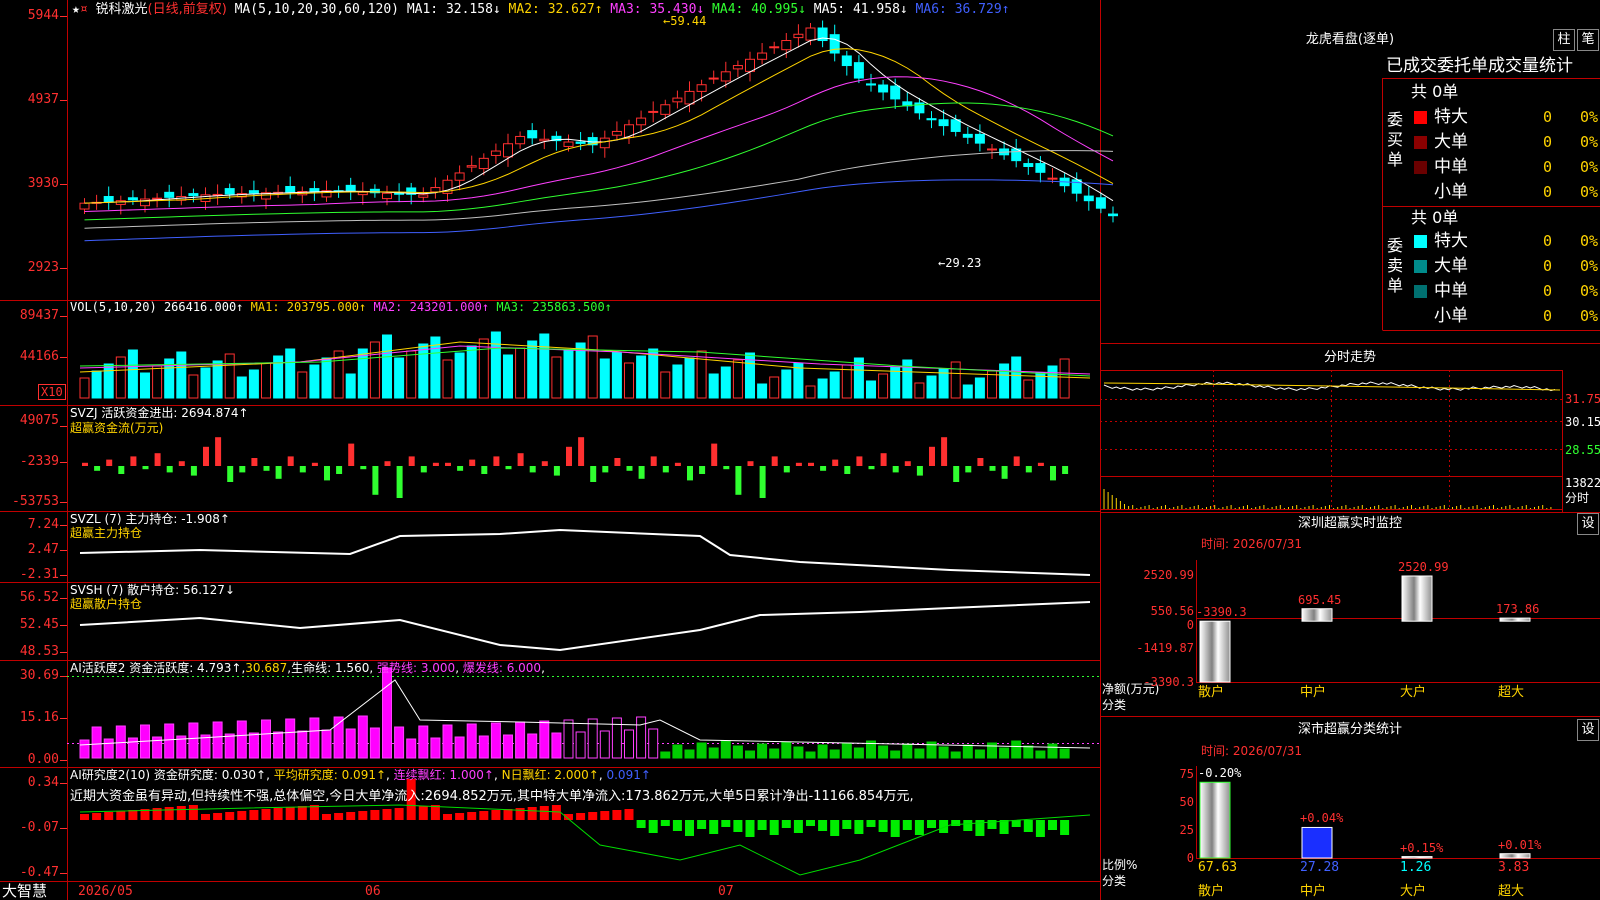  What do you see at coordinates (187, 9) in the screenshot?
I see `period-label: (日线,前复权)` at bounding box center [187, 9].